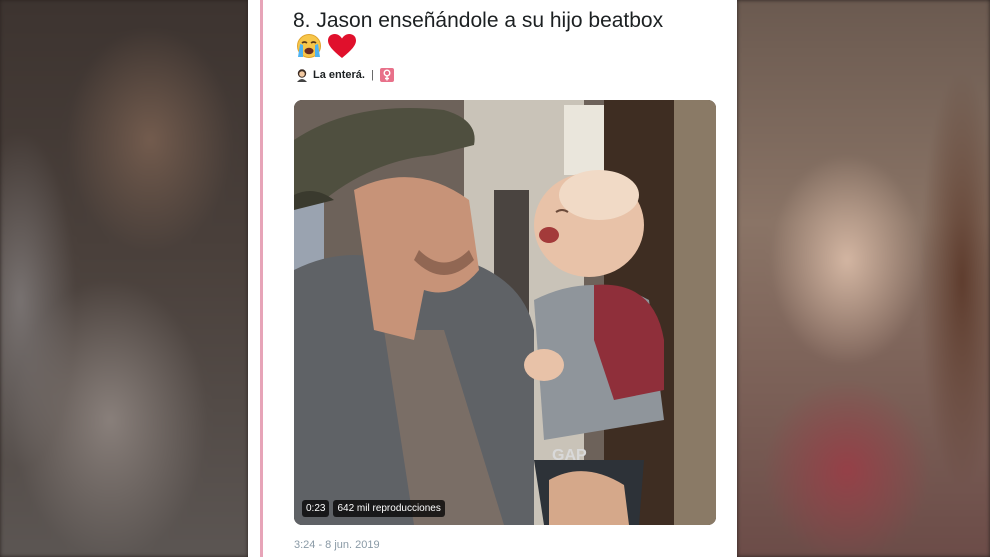  I want to click on crying-face-icon, so click(309, 46).